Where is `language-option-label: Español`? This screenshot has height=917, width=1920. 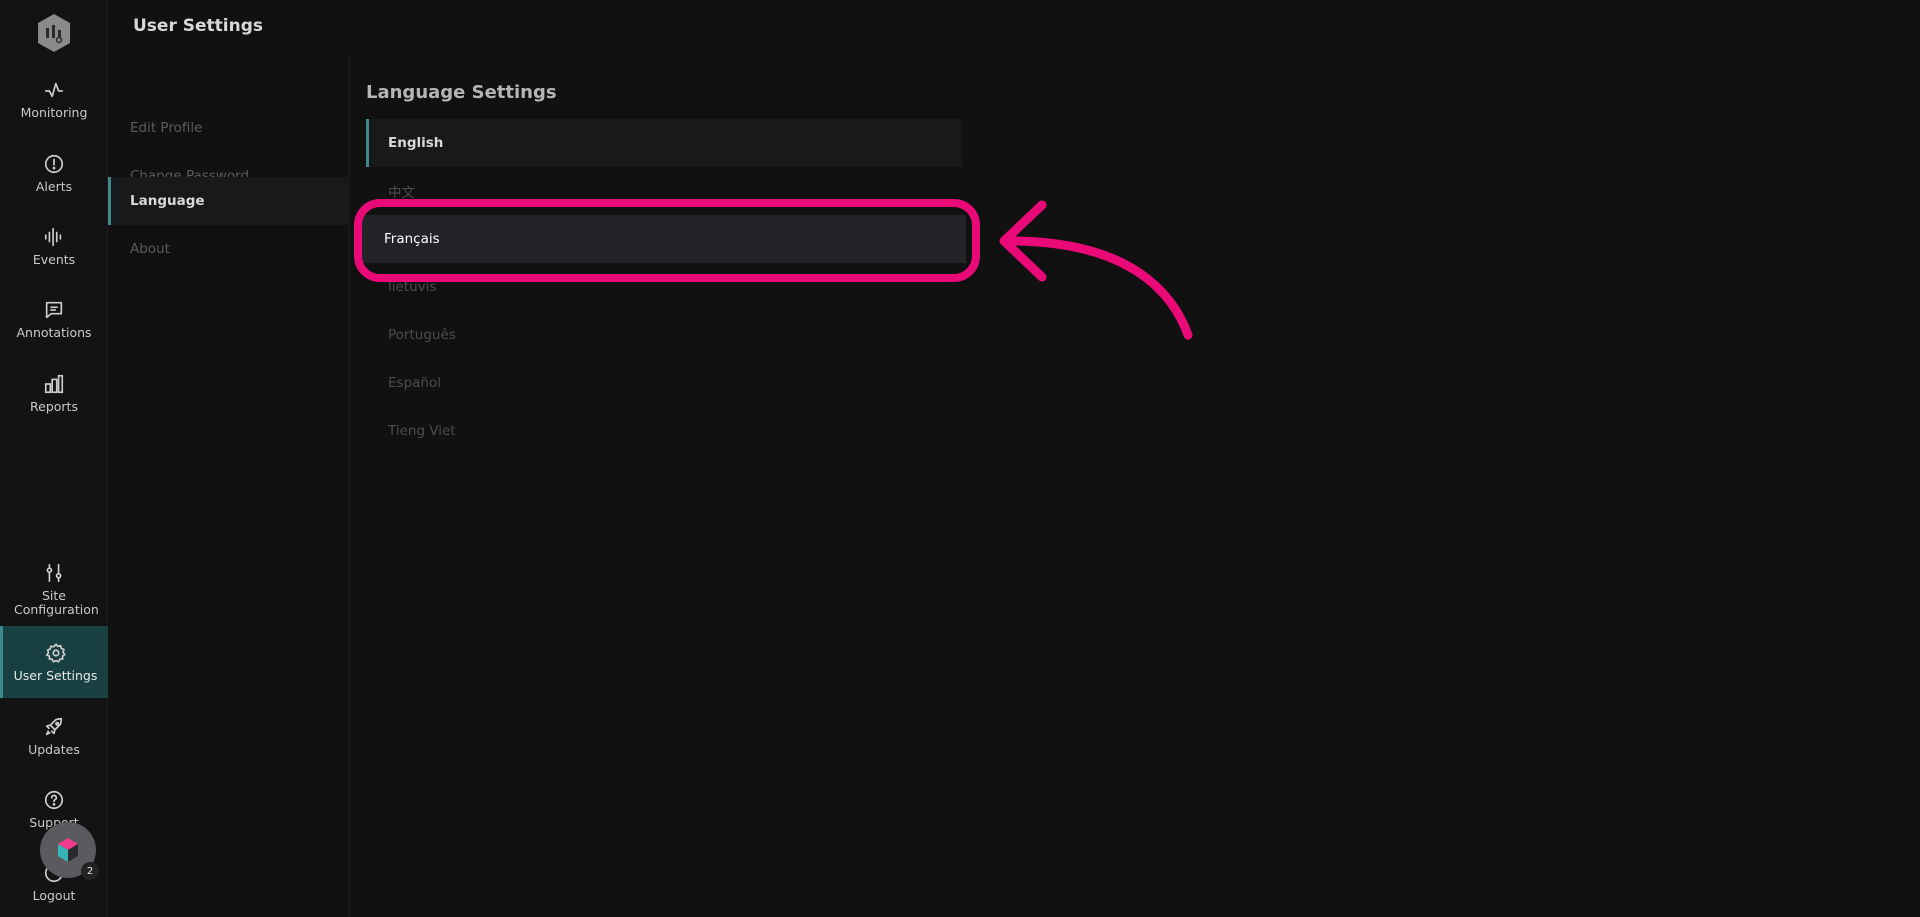 language-option-label: Español is located at coordinates (414, 383).